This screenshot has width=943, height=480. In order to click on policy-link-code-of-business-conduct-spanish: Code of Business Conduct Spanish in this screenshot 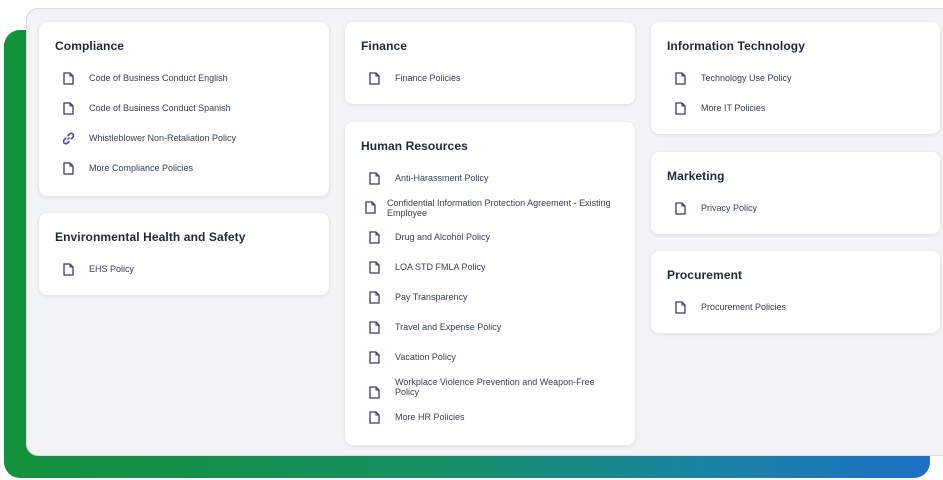, I will do `click(184, 108)`.